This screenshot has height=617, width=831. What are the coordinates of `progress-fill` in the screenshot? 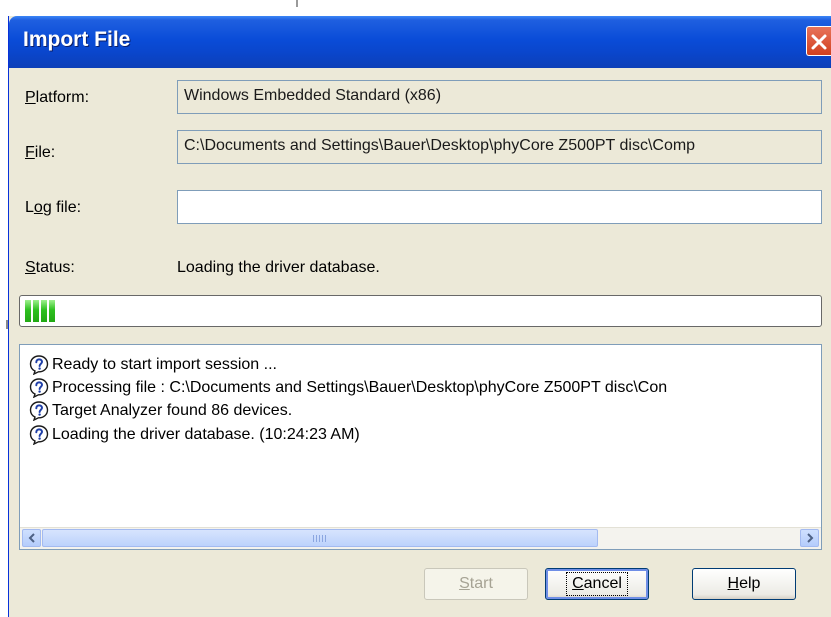 It's located at (40, 311).